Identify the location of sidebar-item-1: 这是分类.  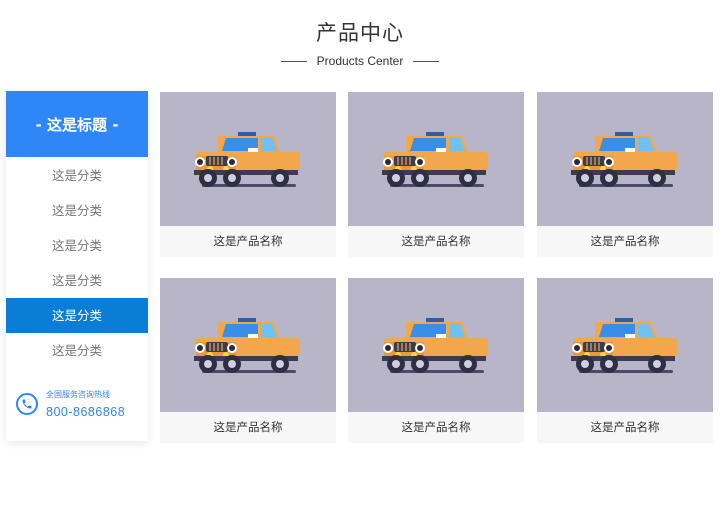
(77, 175).